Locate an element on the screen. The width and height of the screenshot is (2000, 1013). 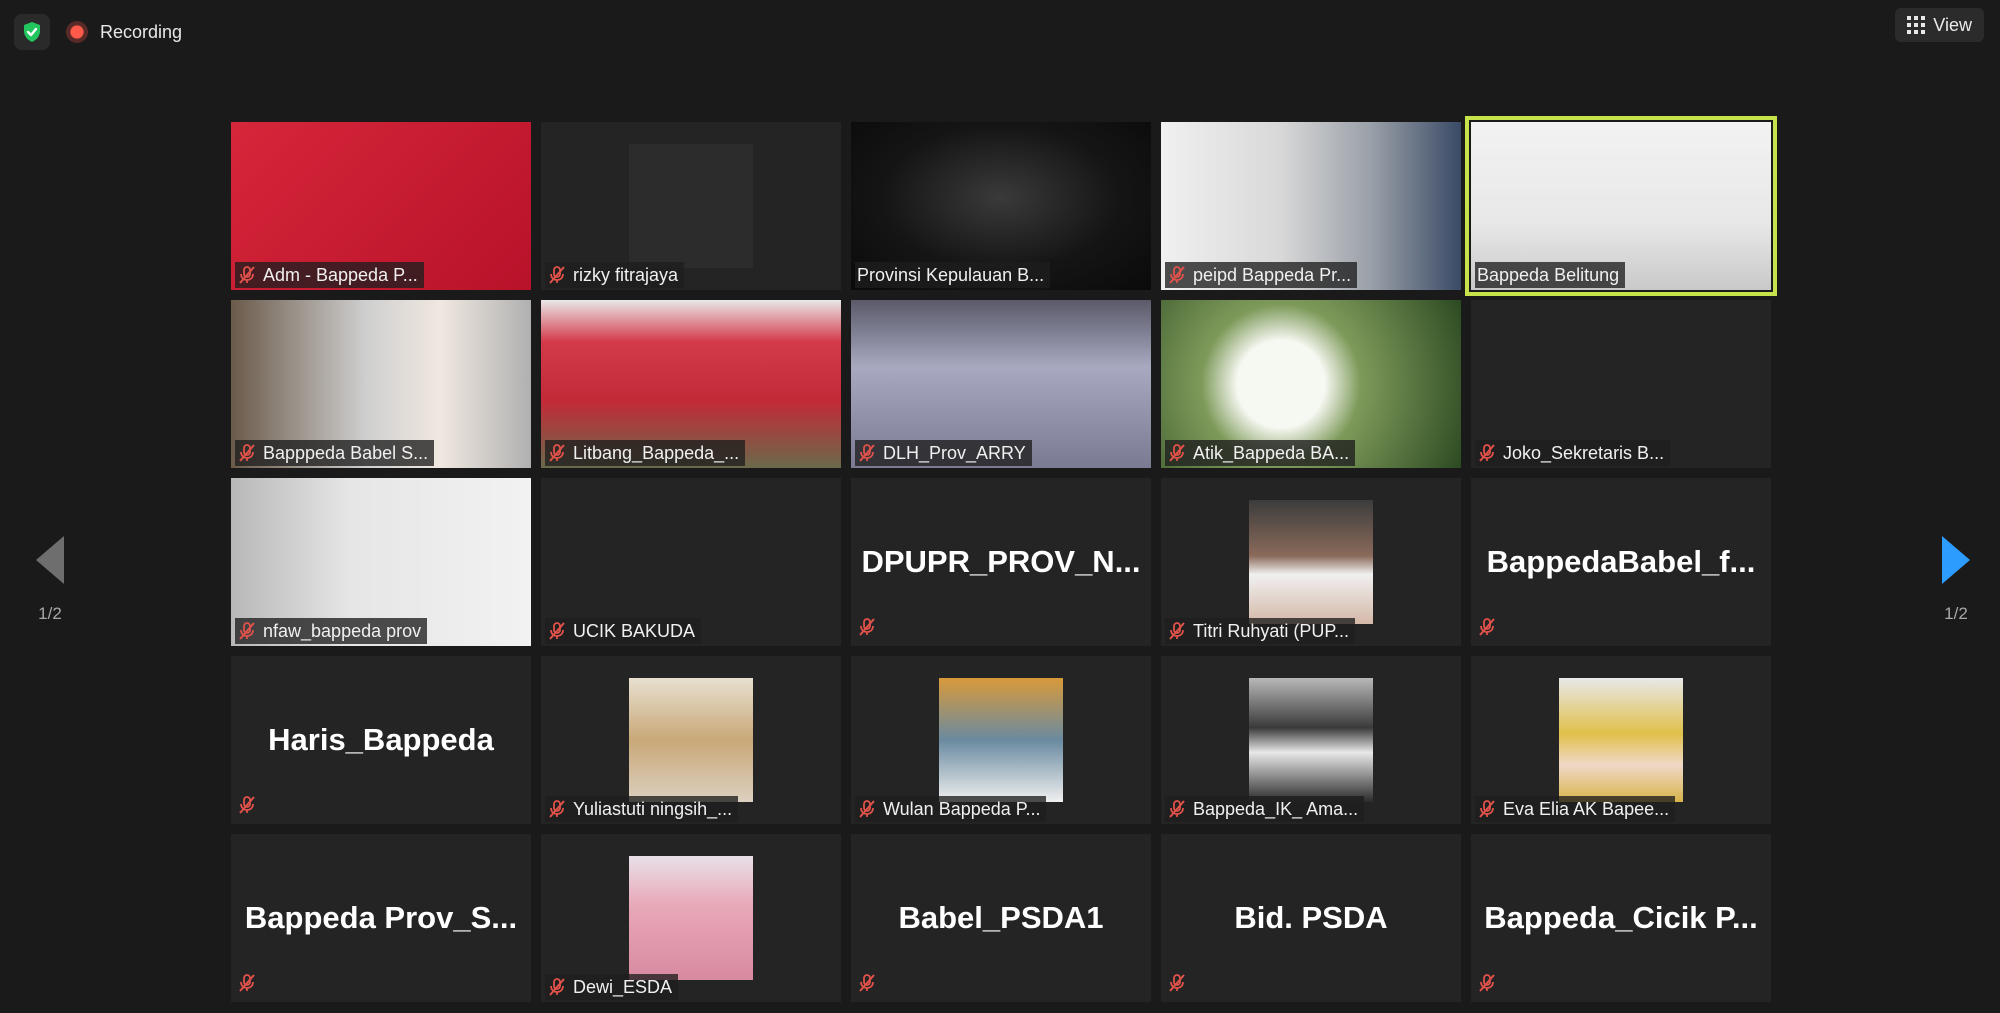
participant-tile: nfaw_bappeda prov is located at coordinates (381, 562).